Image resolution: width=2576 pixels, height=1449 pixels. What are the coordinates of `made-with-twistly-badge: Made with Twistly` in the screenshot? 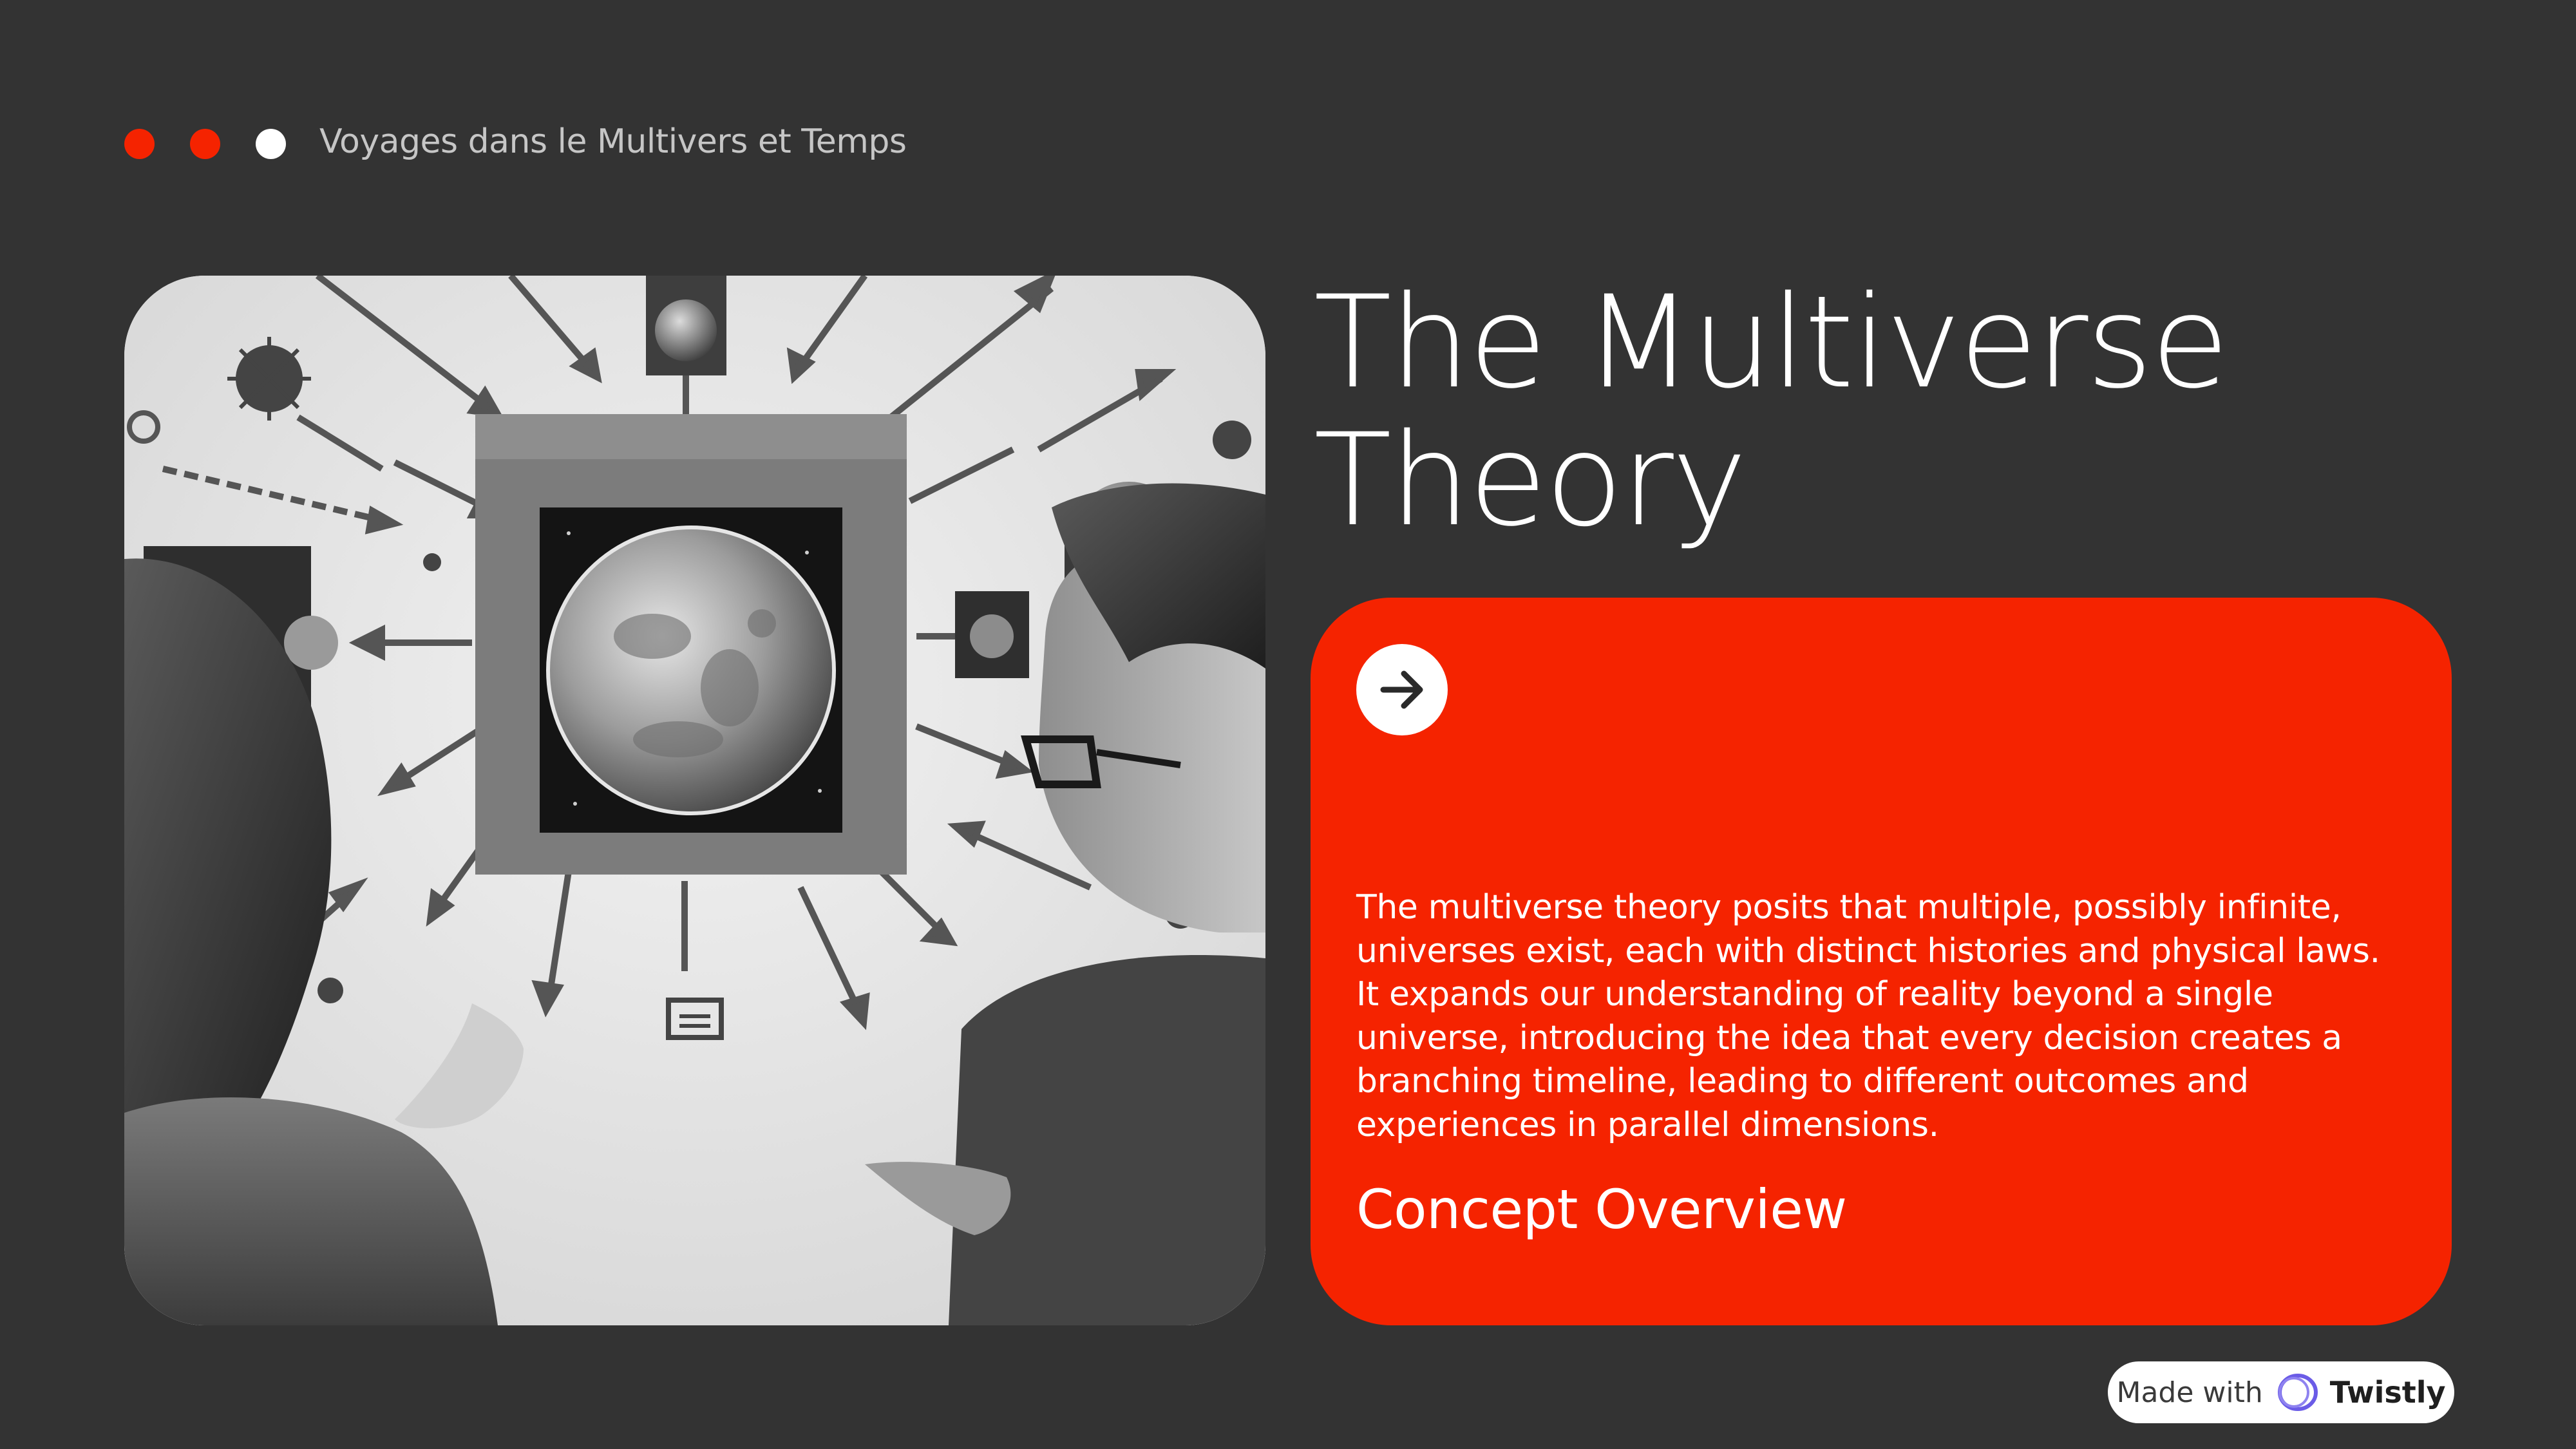 It's located at (2281, 1392).